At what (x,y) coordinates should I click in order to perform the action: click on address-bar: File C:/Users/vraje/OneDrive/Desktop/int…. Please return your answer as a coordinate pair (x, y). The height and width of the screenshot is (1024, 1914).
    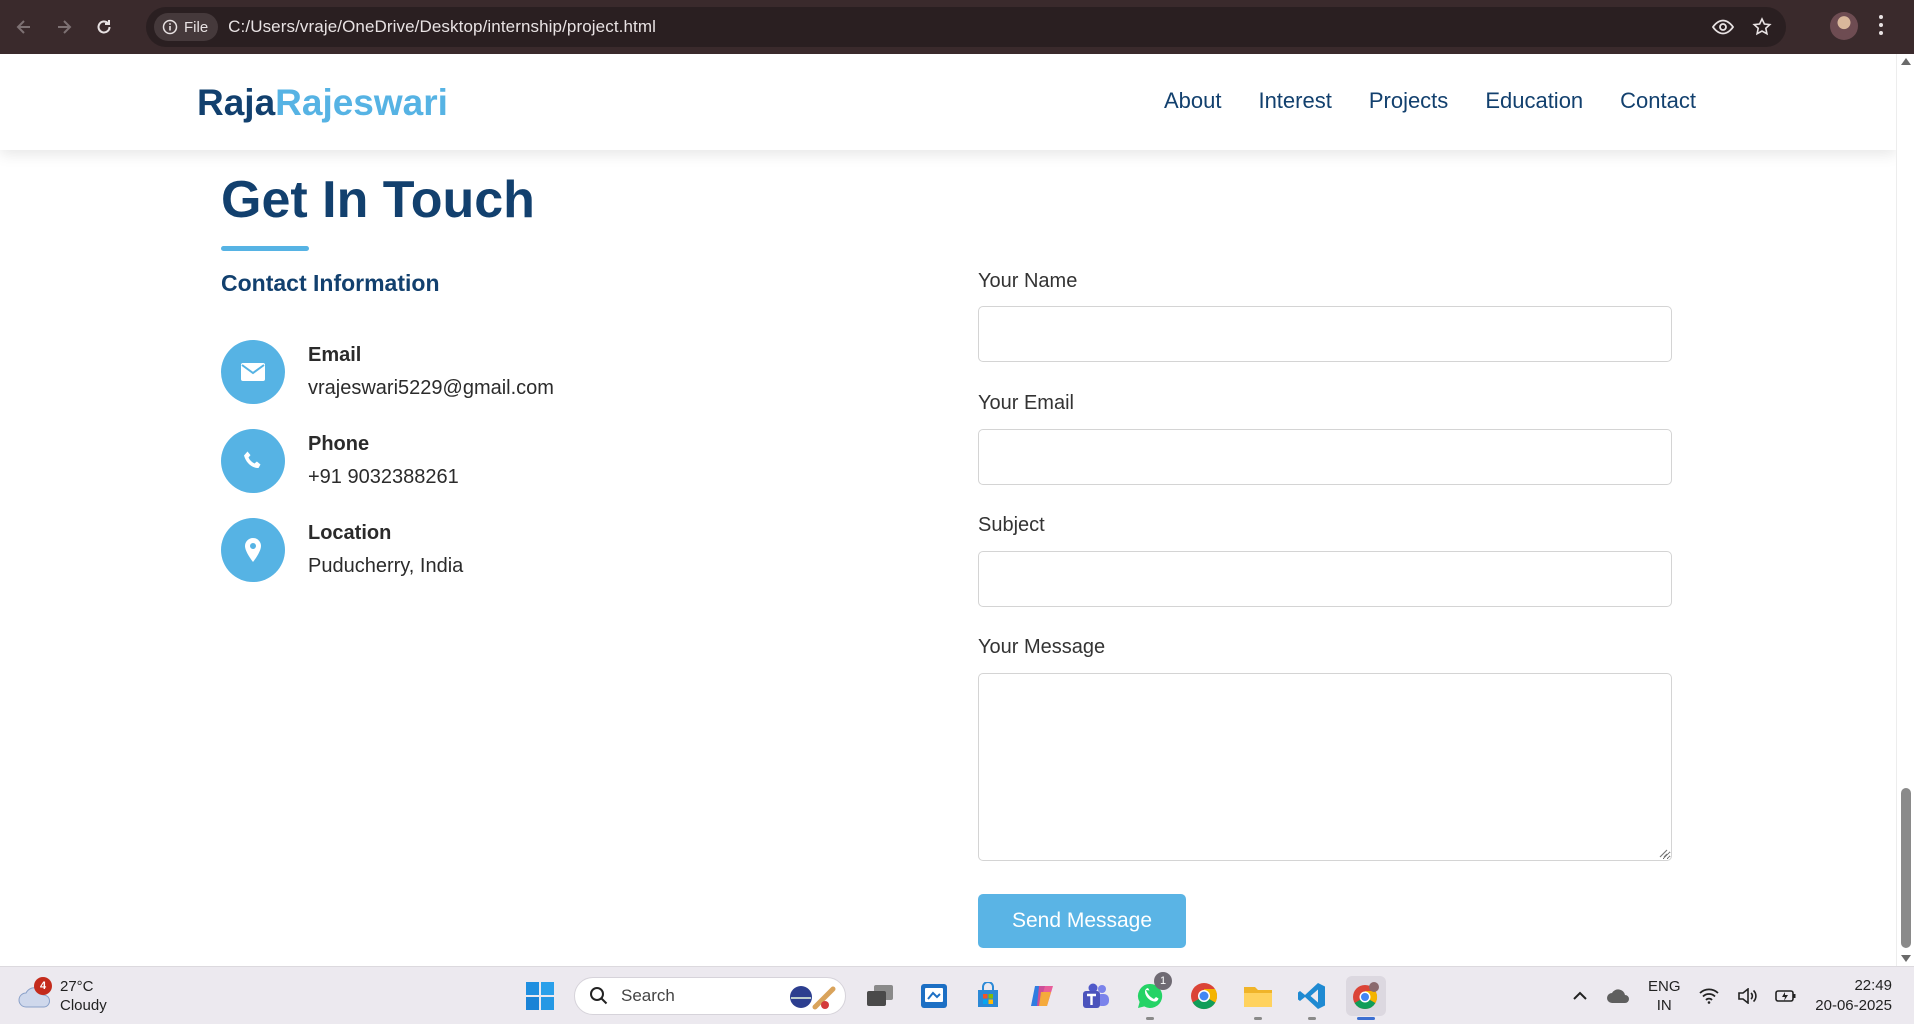
    Looking at the image, I should click on (966, 27).